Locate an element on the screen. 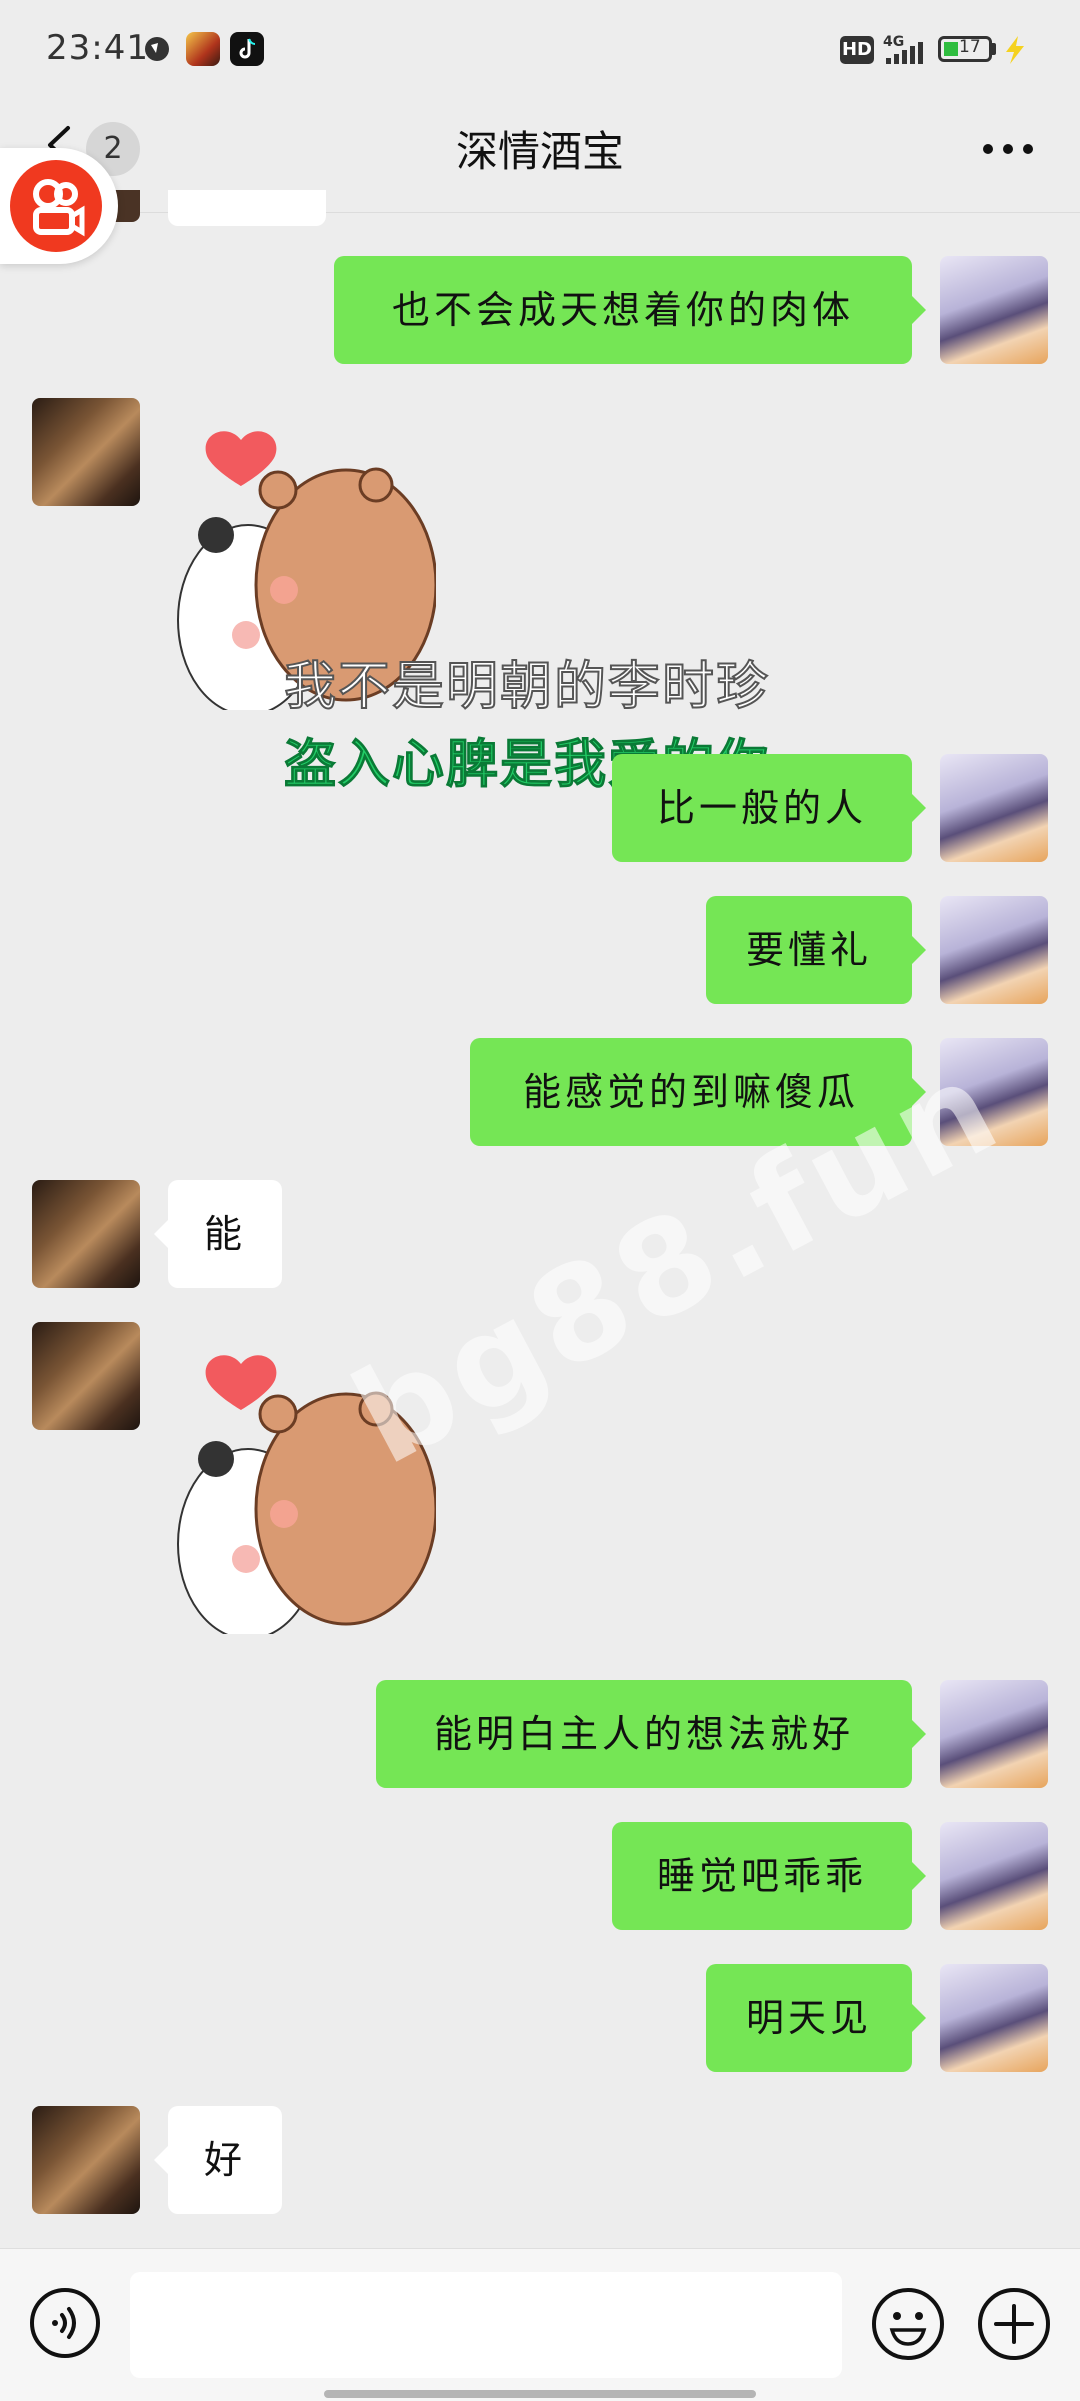 This screenshot has height=2401, width=1080. hd-indicator: HD is located at coordinates (857, 50).